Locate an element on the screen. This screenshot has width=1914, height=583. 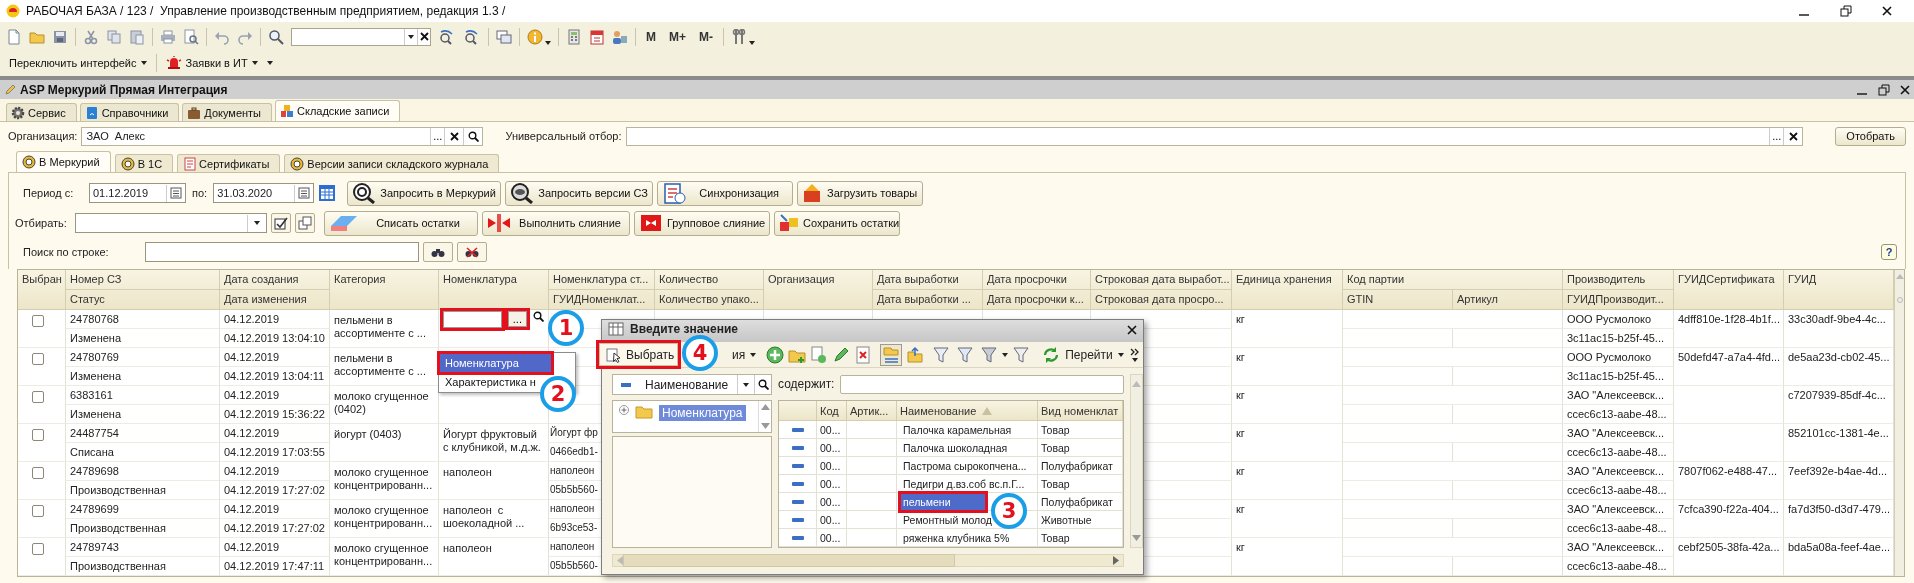
alarm-icon is located at coordinates (173, 62).